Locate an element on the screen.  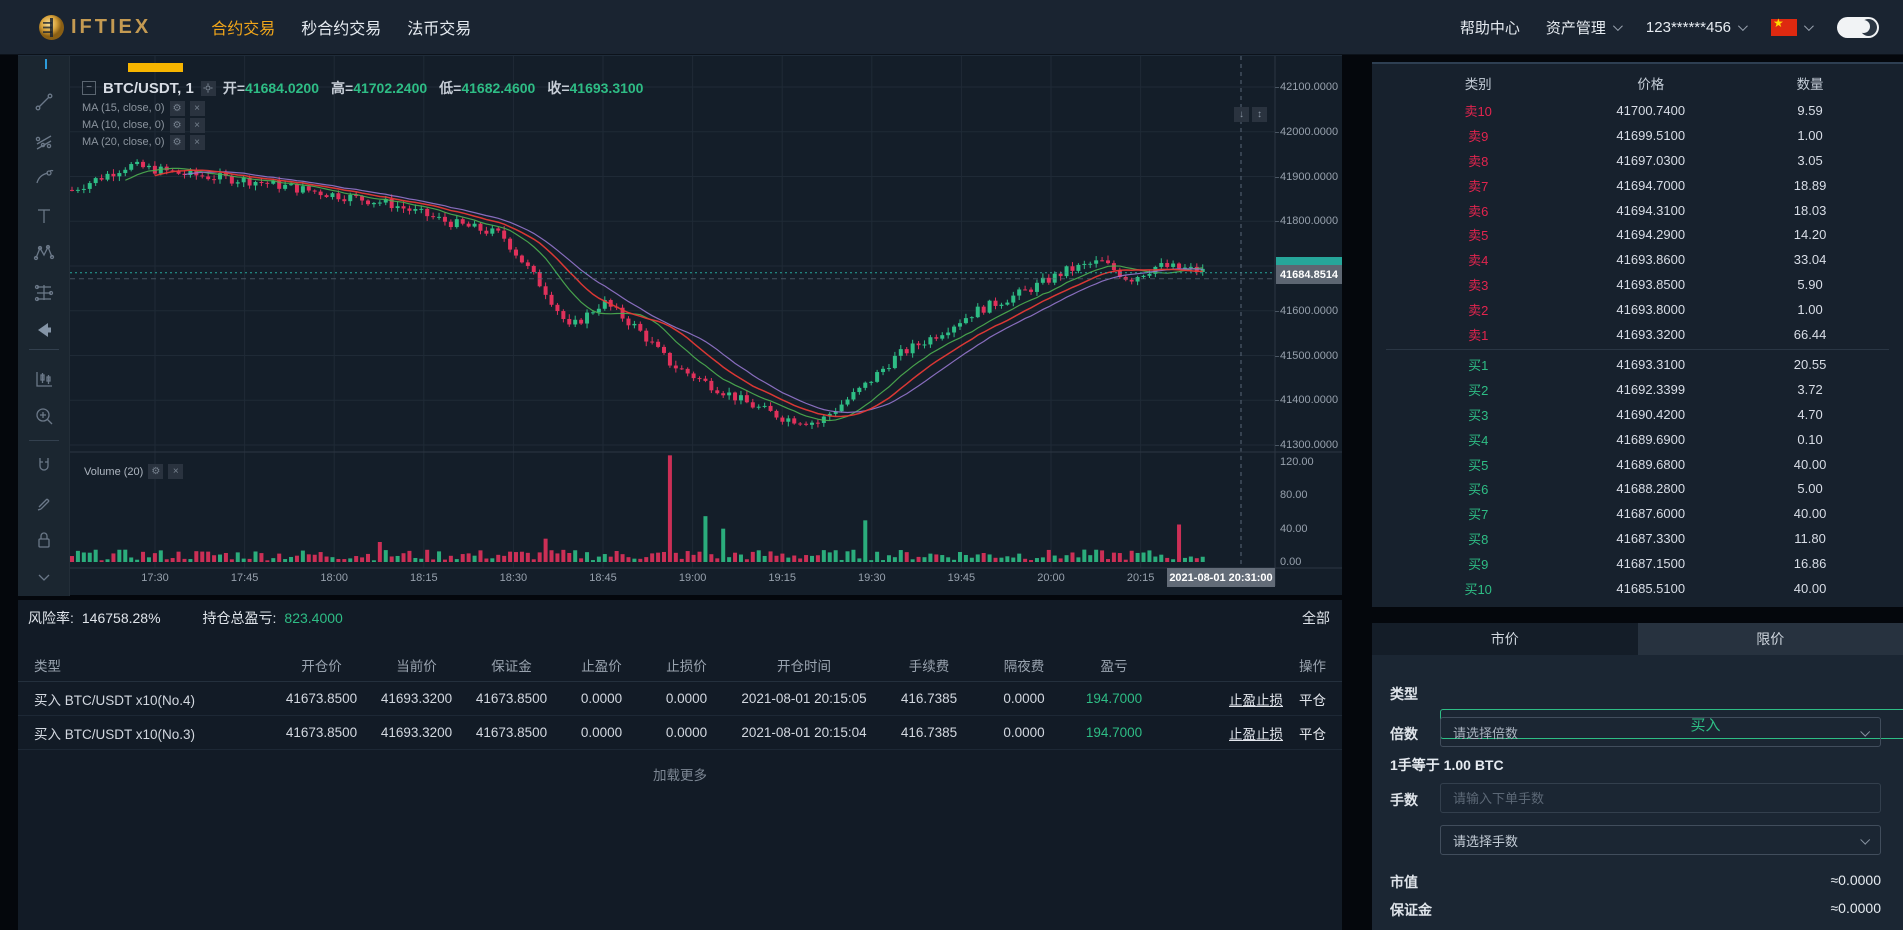
leverage-select: 请选择倍数 is located at coordinates (1660, 732).